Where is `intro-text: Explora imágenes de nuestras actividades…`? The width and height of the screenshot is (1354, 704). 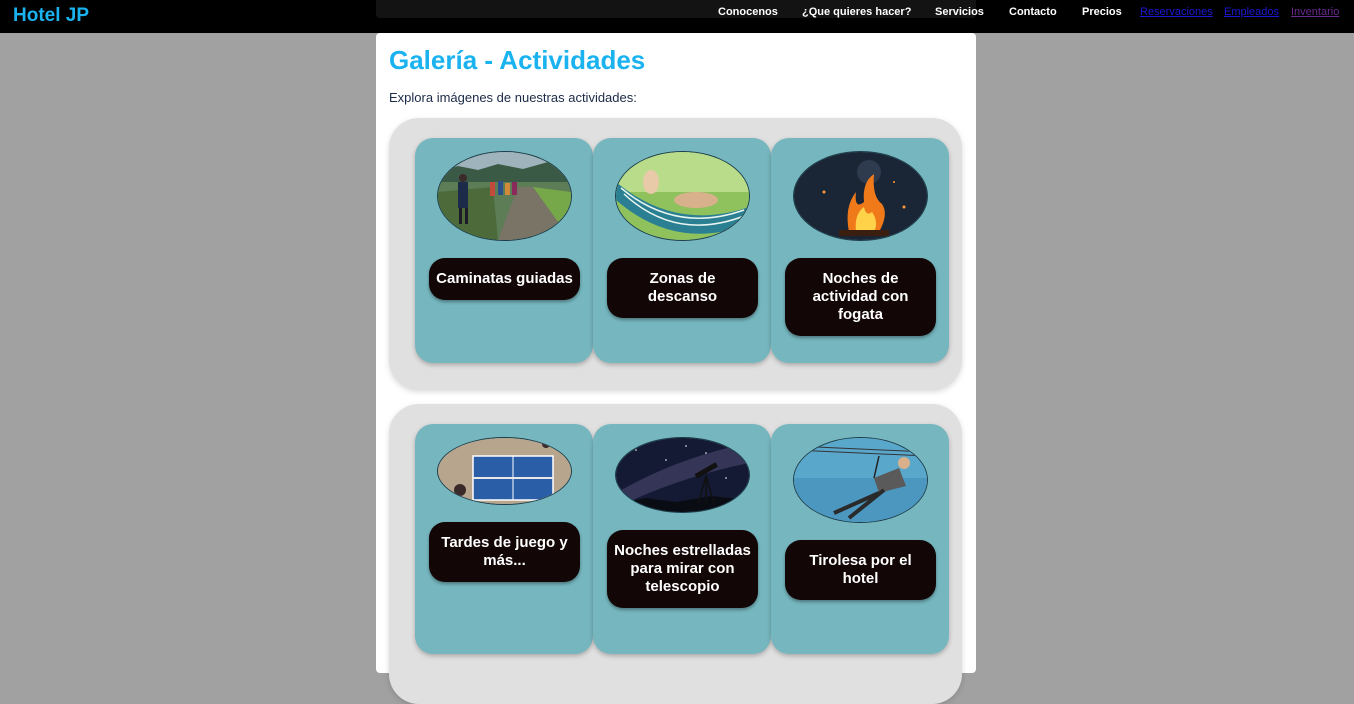 intro-text: Explora imágenes de nuestras actividades… is located at coordinates (513, 97).